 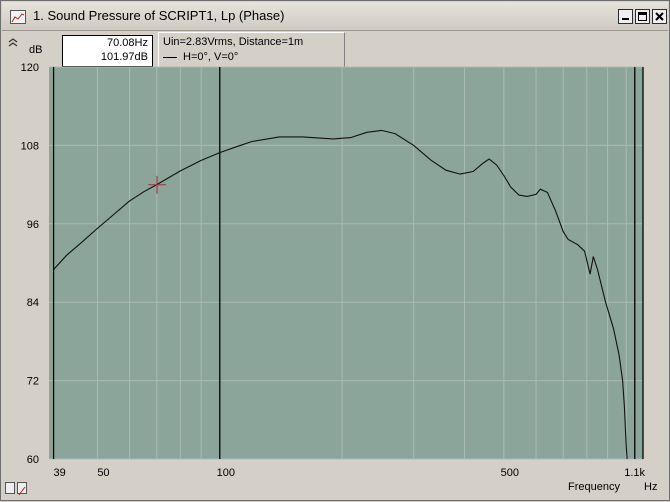 I want to click on y-tick-label: 72, so click(x=33, y=382).